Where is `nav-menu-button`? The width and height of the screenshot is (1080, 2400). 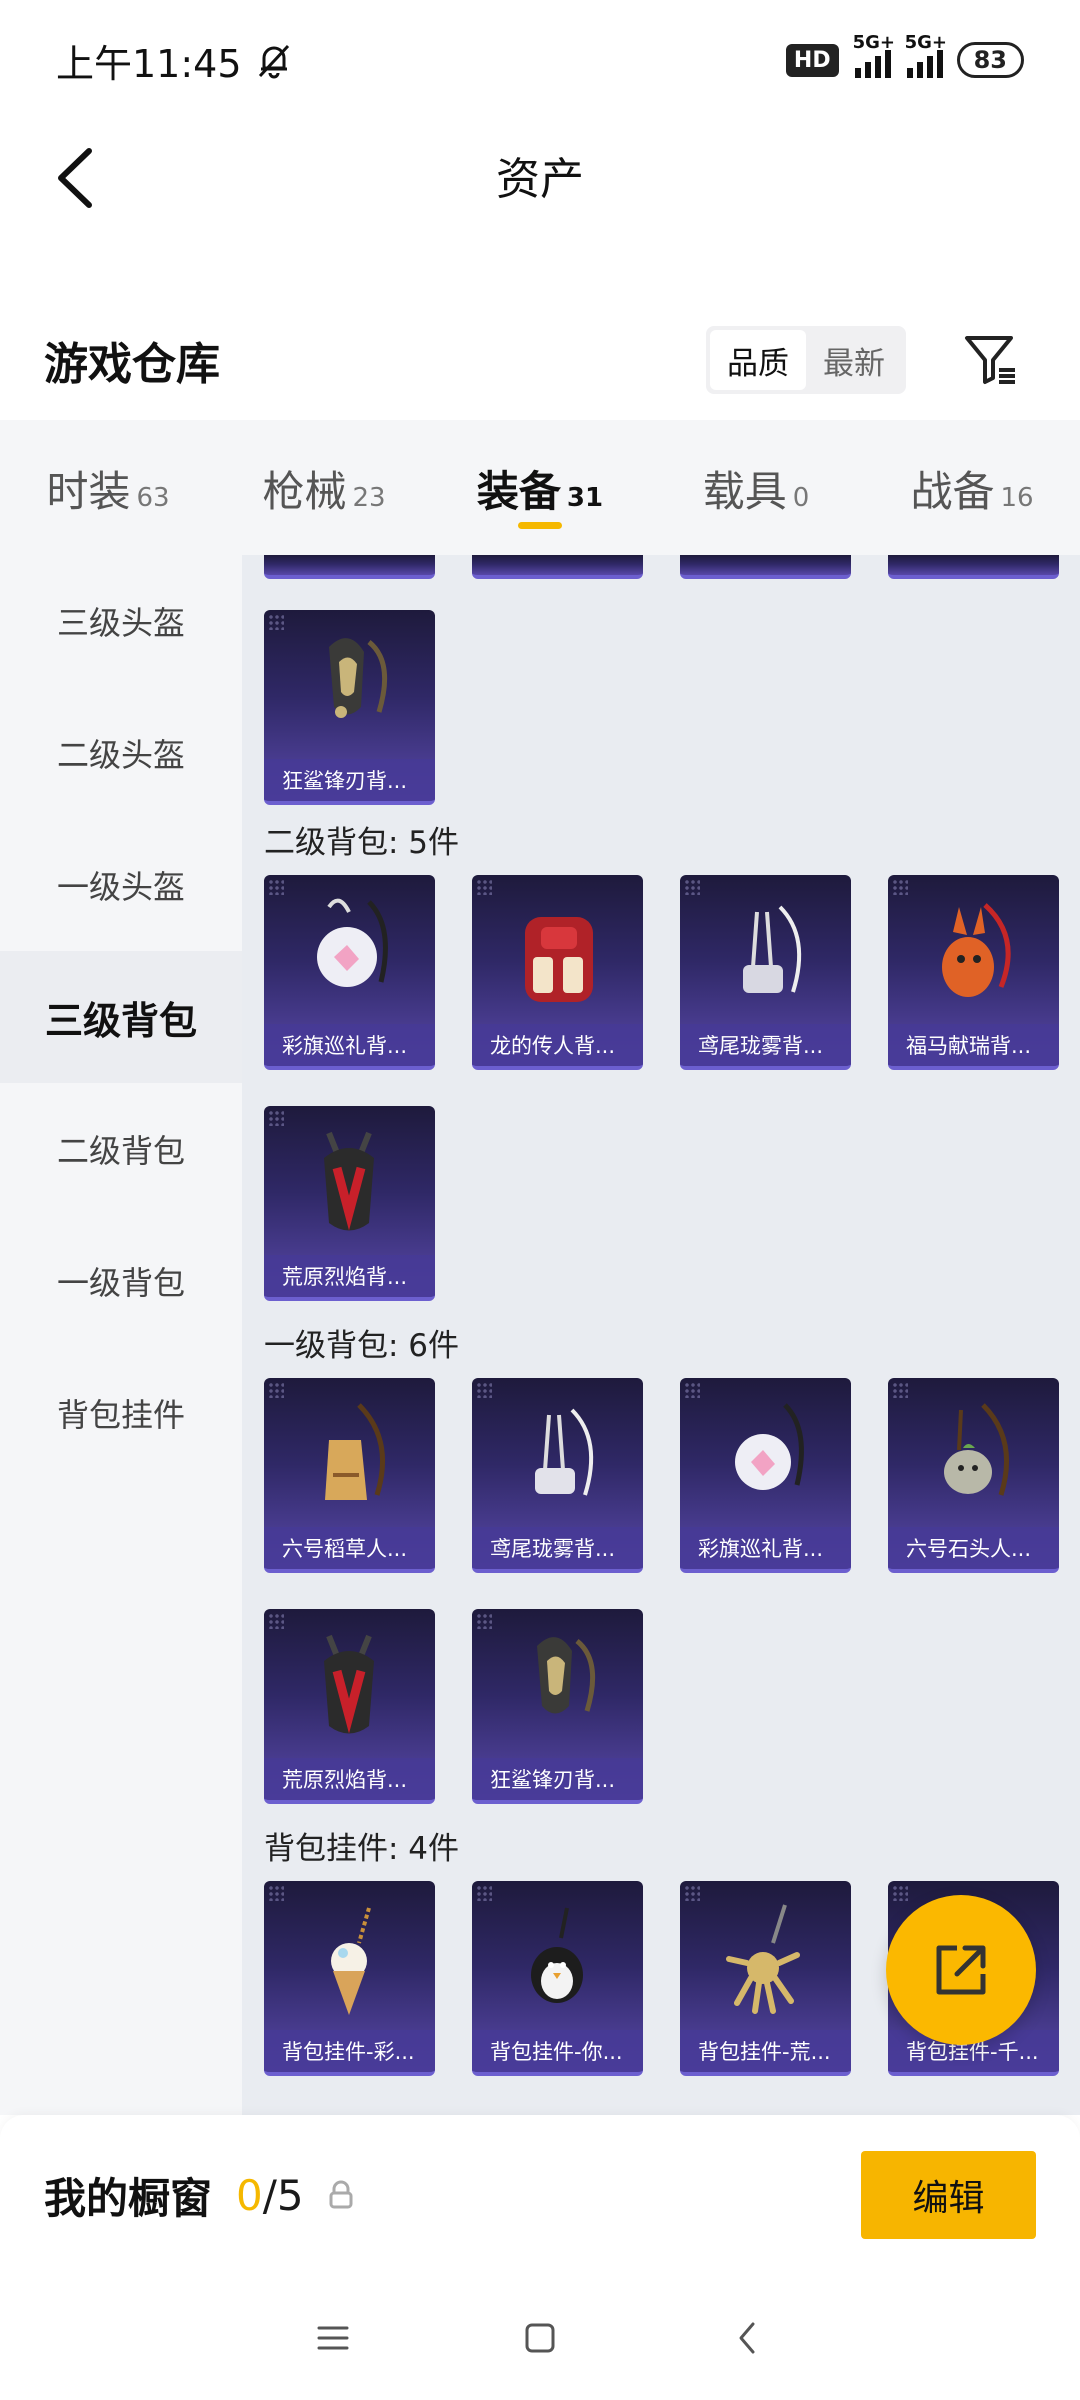 nav-menu-button is located at coordinates (333, 2338).